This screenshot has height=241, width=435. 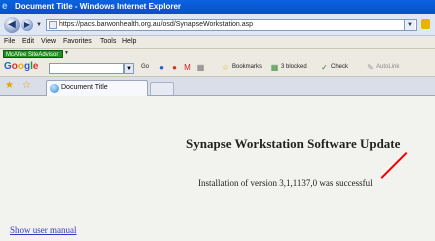 I want to click on menu-icon: ▦, so click(x=200, y=67).